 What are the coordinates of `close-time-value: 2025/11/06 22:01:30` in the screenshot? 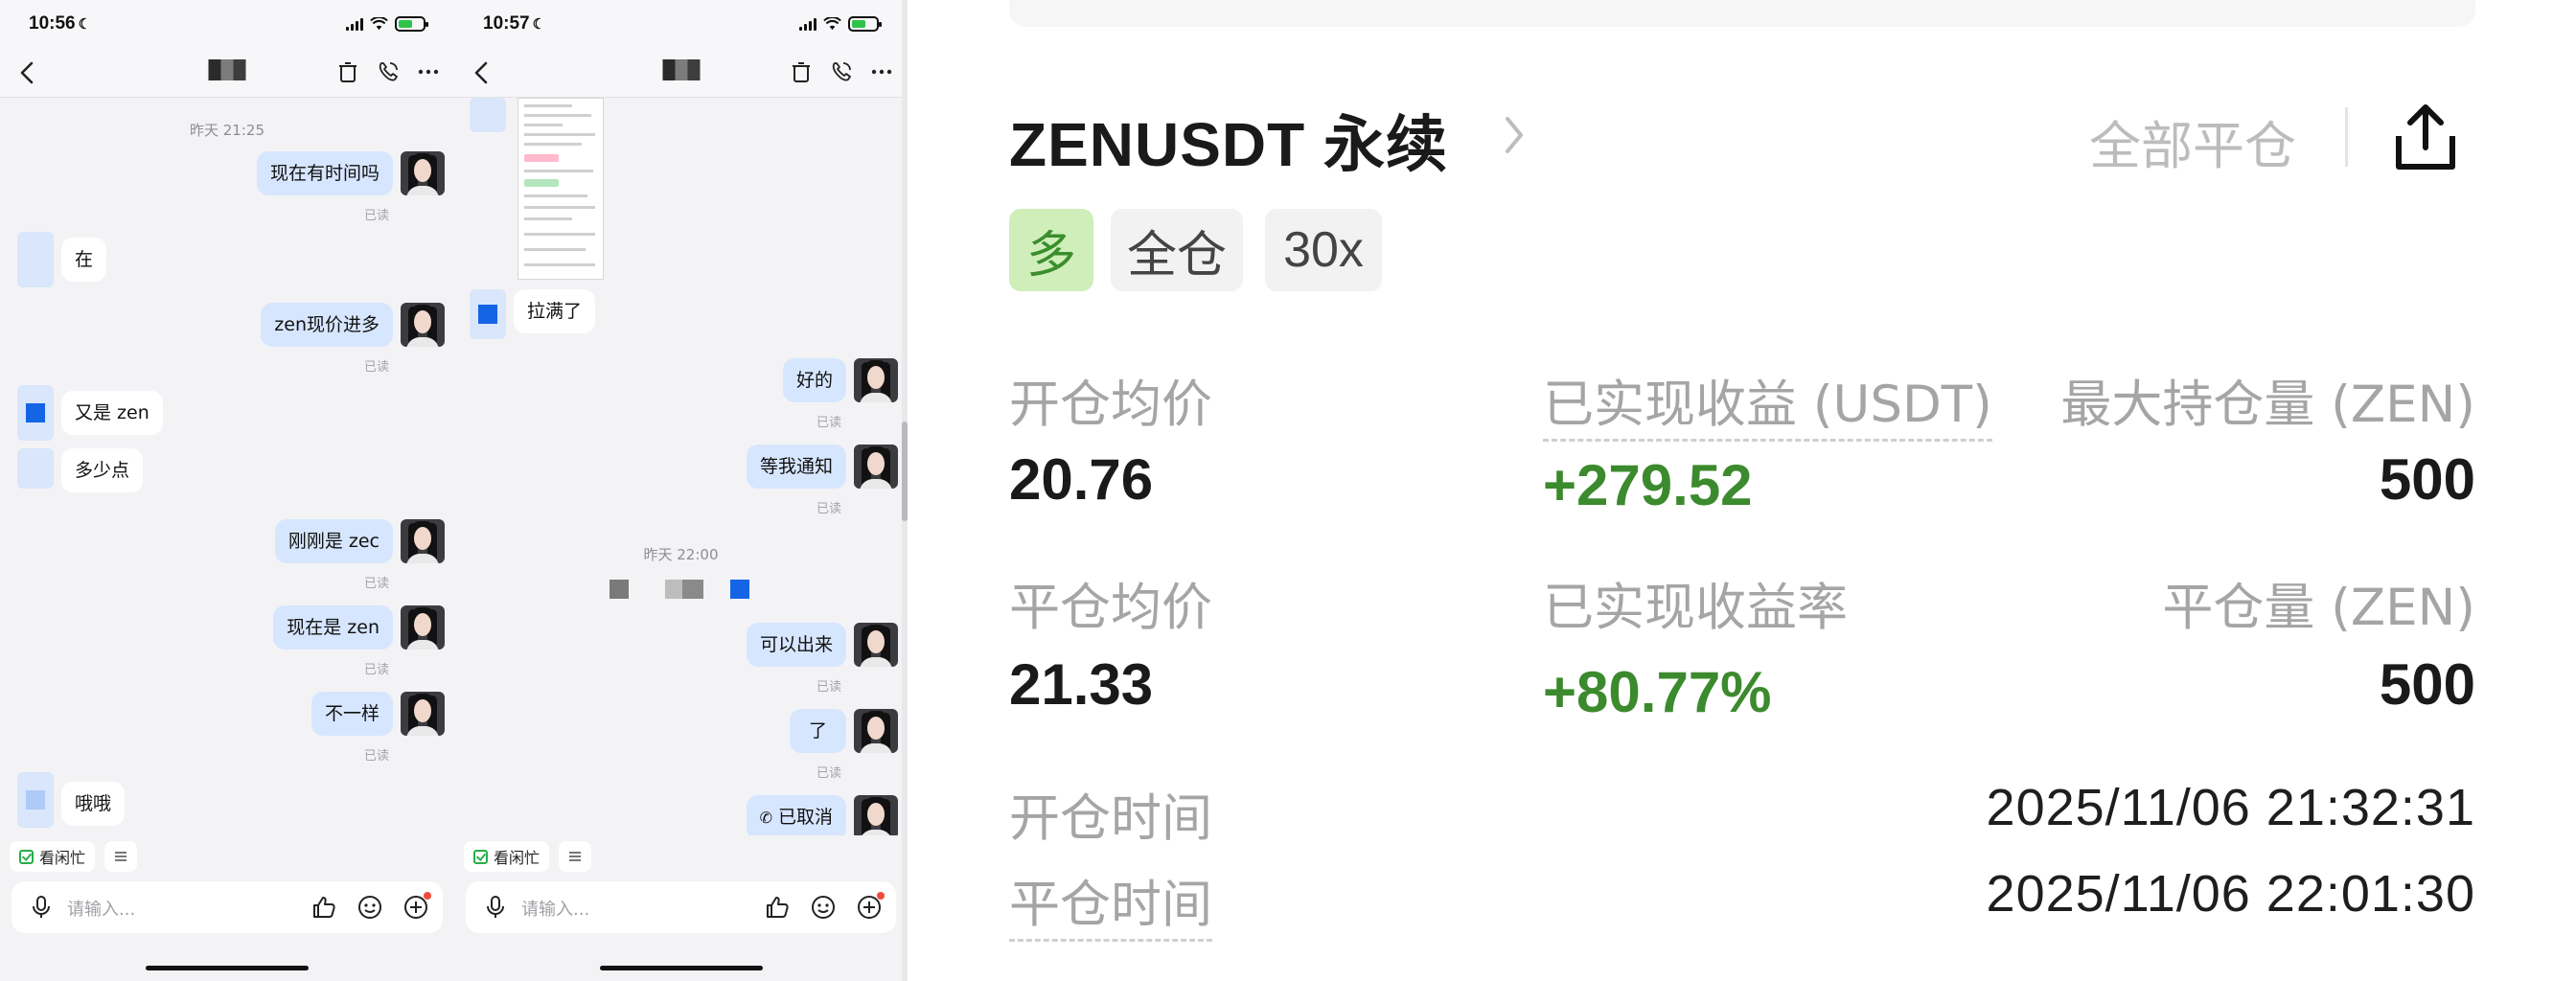 It's located at (2230, 894).